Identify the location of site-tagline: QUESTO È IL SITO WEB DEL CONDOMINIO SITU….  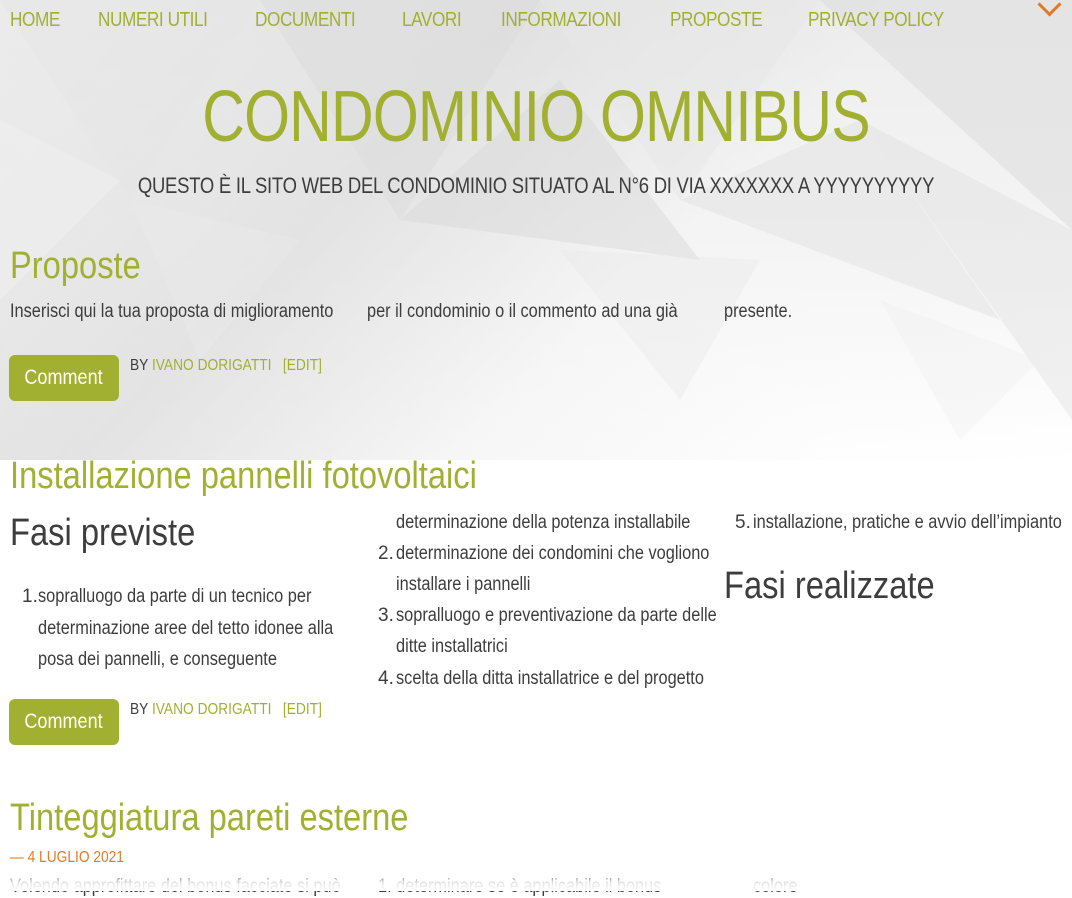
(536, 185).